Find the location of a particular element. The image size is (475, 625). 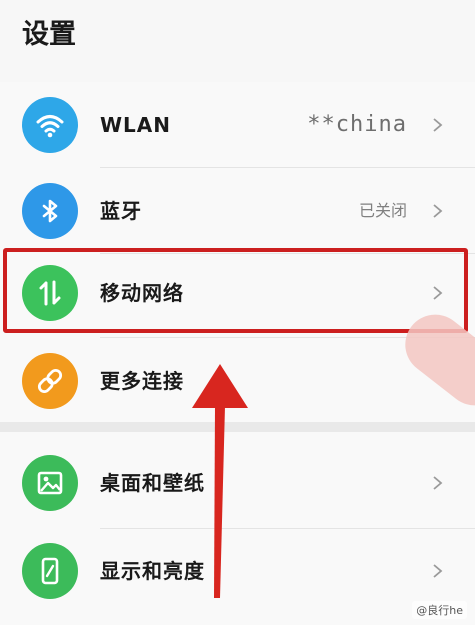

settings-item-label: 蓝牙 is located at coordinates (121, 211).